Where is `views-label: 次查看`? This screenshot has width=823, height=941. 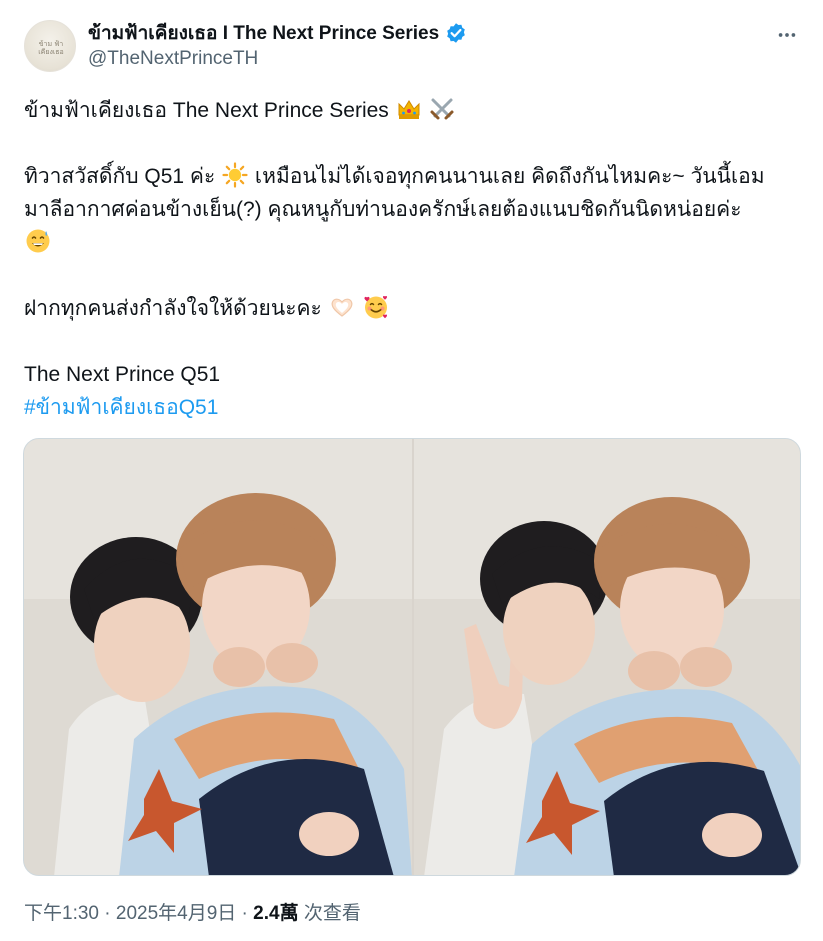 views-label: 次查看 is located at coordinates (329, 913).